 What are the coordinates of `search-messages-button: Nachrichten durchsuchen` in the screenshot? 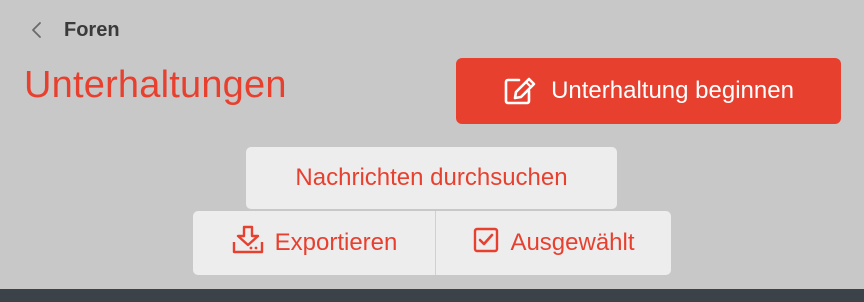 It's located at (431, 178).